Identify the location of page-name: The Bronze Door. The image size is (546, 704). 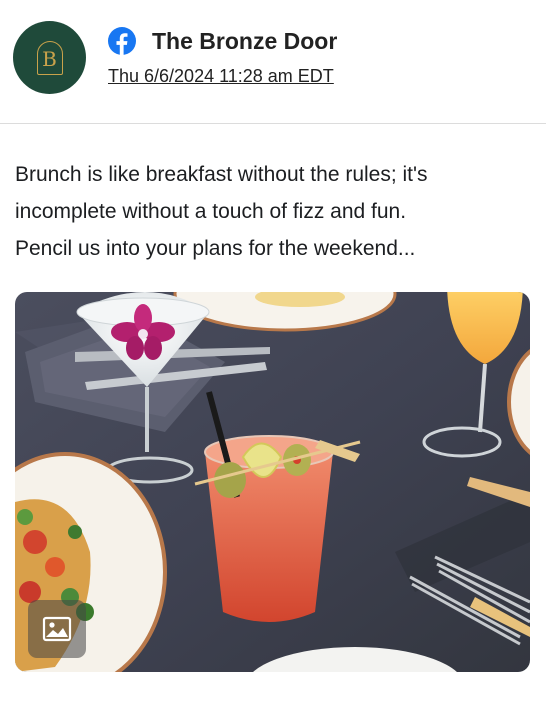
(244, 41).